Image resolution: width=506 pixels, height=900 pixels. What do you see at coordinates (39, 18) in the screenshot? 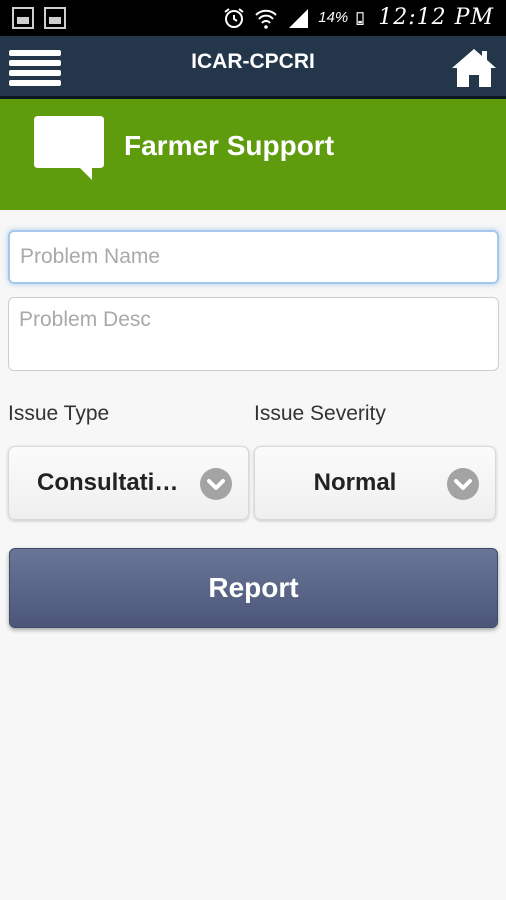
I see `notification-icons` at bounding box center [39, 18].